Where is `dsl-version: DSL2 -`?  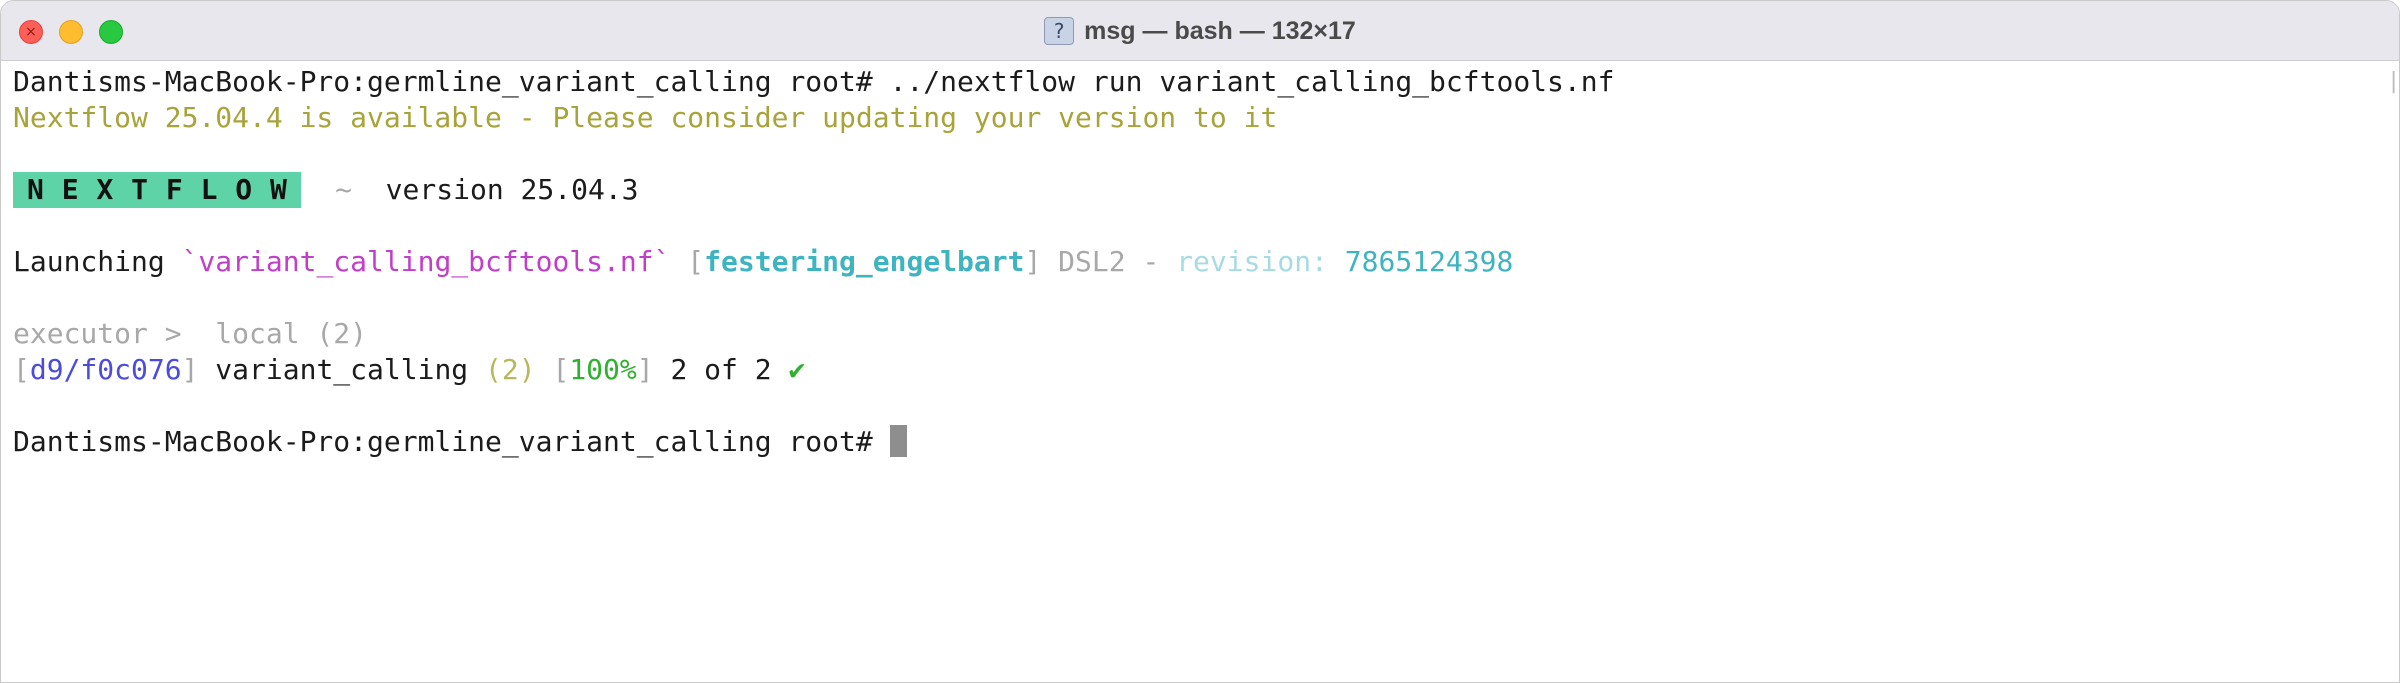 dsl-version: DSL2 - is located at coordinates (1109, 261).